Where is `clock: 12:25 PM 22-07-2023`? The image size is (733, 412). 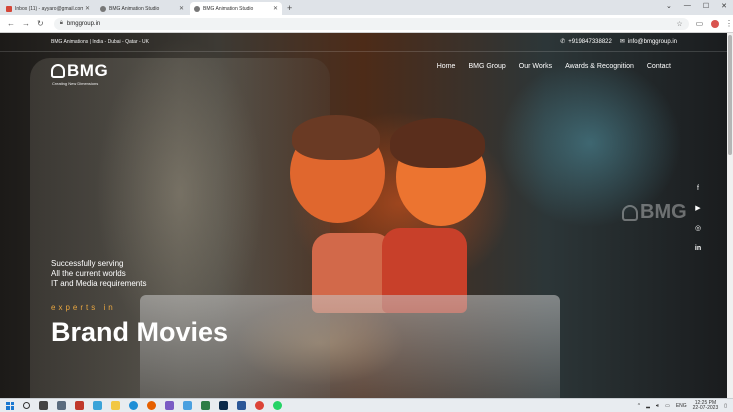
clock: 12:25 PM 22-07-2023 is located at coordinates (705, 405).